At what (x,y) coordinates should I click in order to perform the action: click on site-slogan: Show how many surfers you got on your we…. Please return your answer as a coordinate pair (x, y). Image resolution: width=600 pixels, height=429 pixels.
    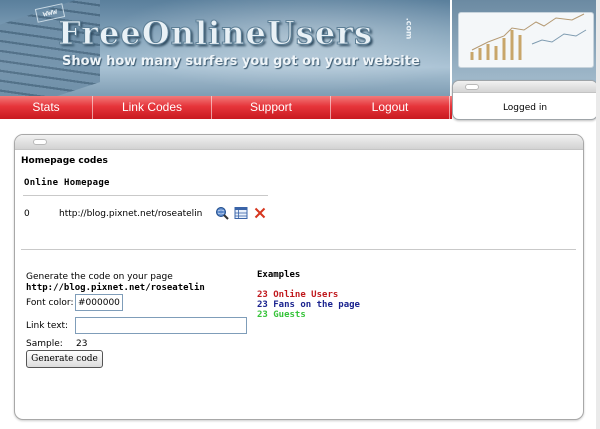
    Looking at the image, I should click on (241, 61).